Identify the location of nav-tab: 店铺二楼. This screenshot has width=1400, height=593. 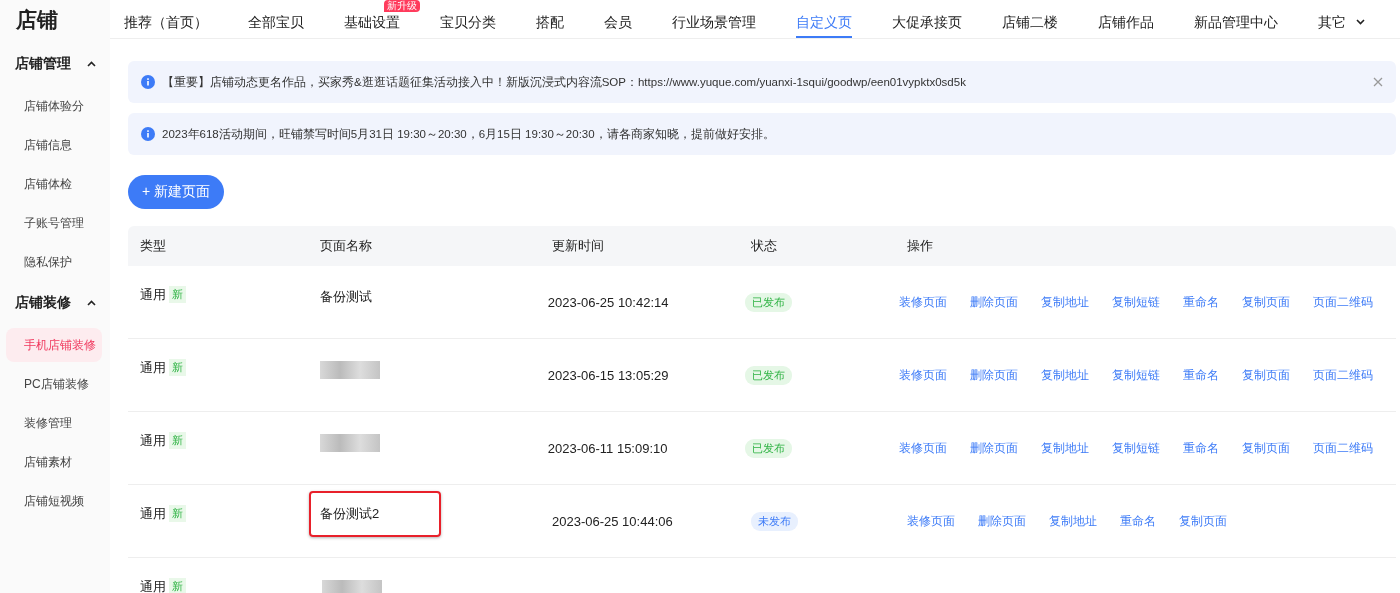
(1030, 24).